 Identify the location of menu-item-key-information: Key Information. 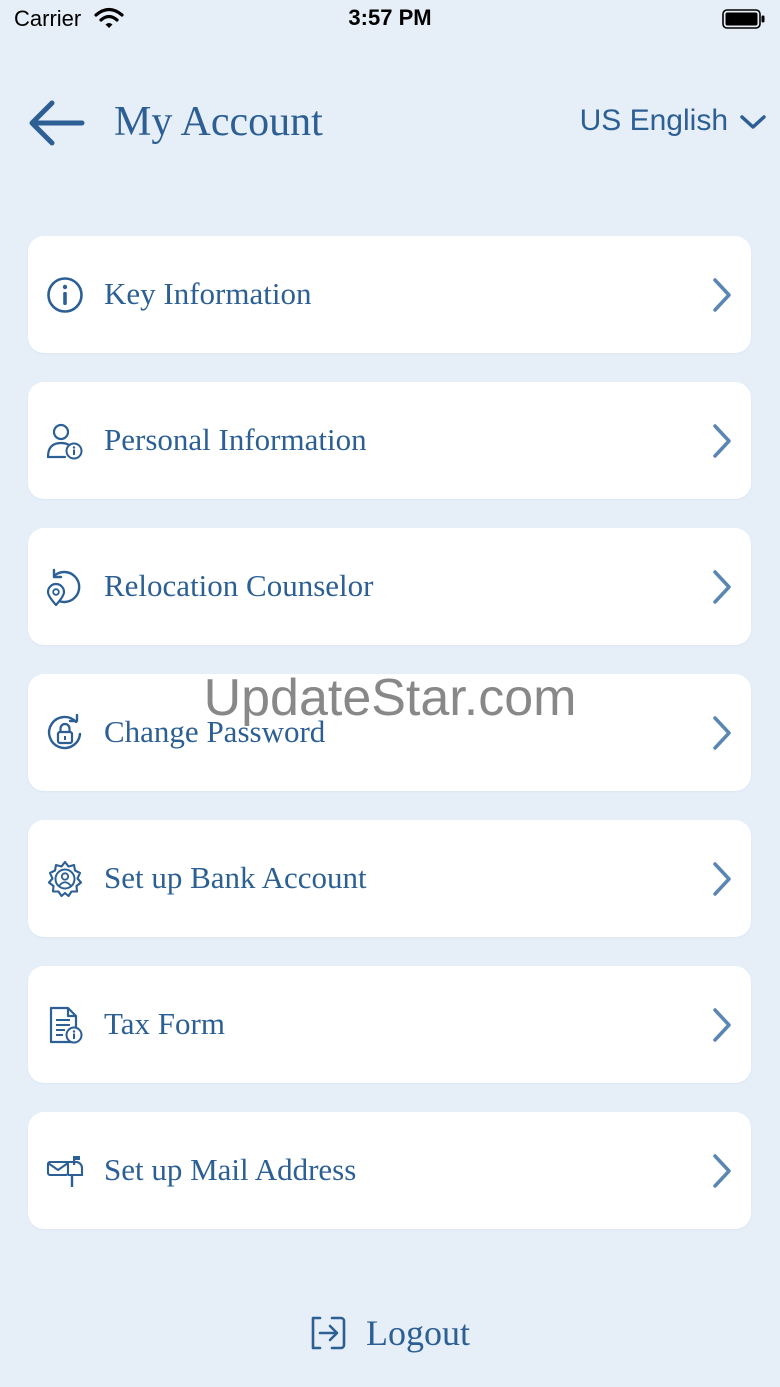
(389, 294).